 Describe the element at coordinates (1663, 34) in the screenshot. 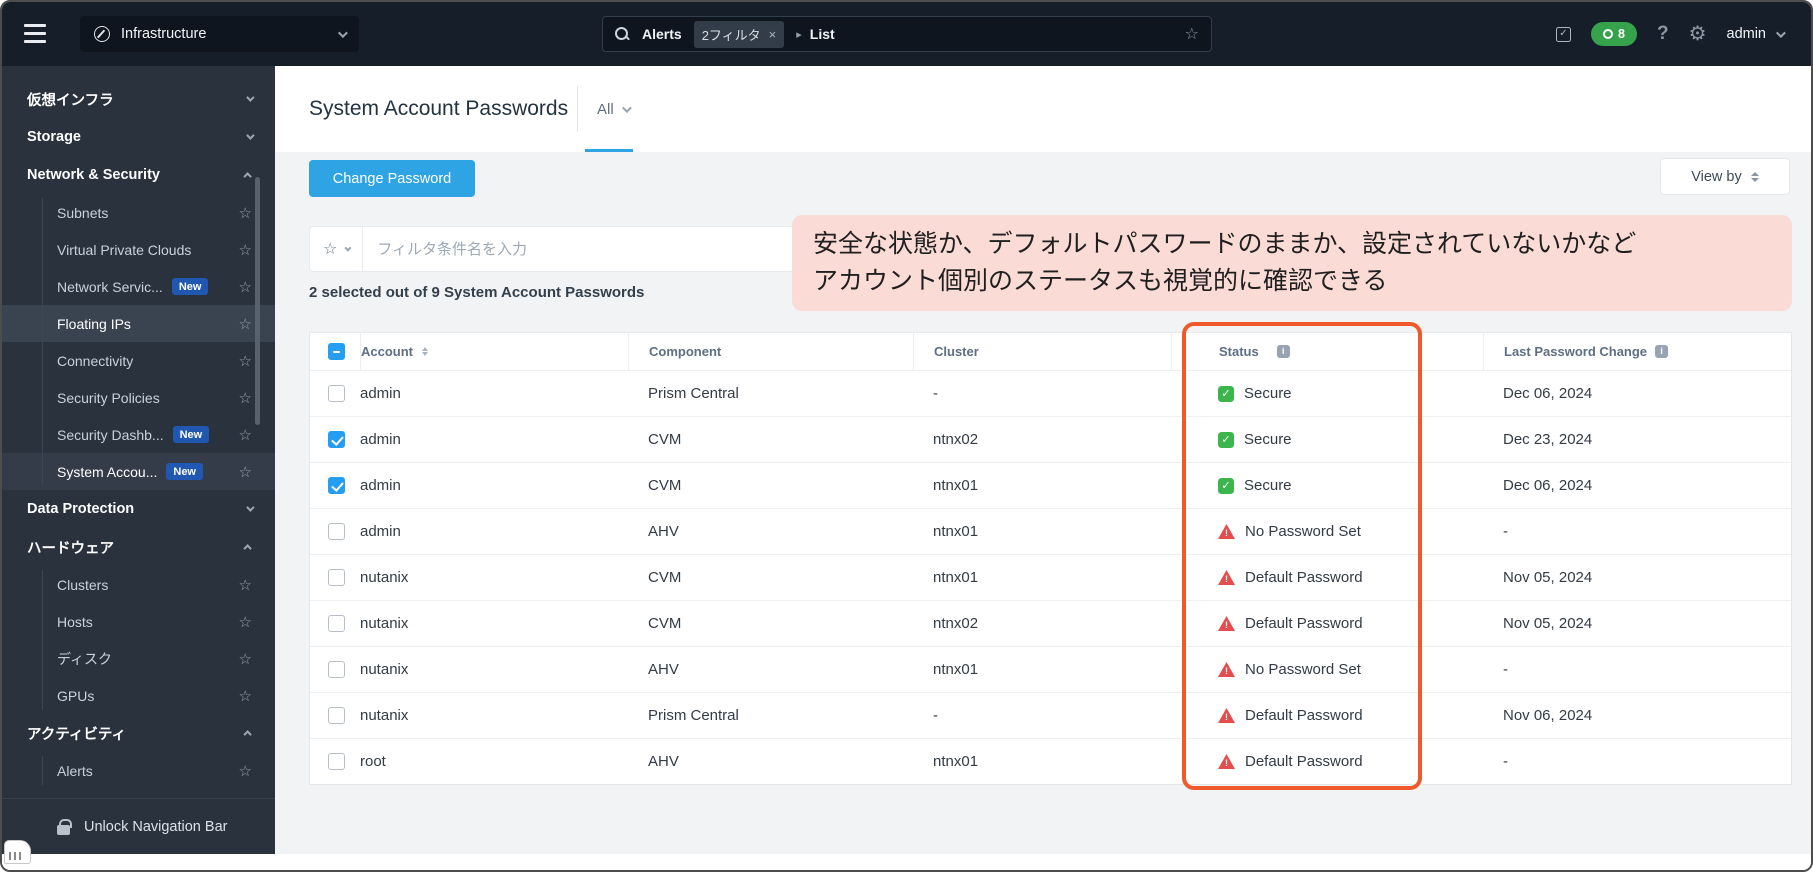

I see `help-icon: ?` at that location.